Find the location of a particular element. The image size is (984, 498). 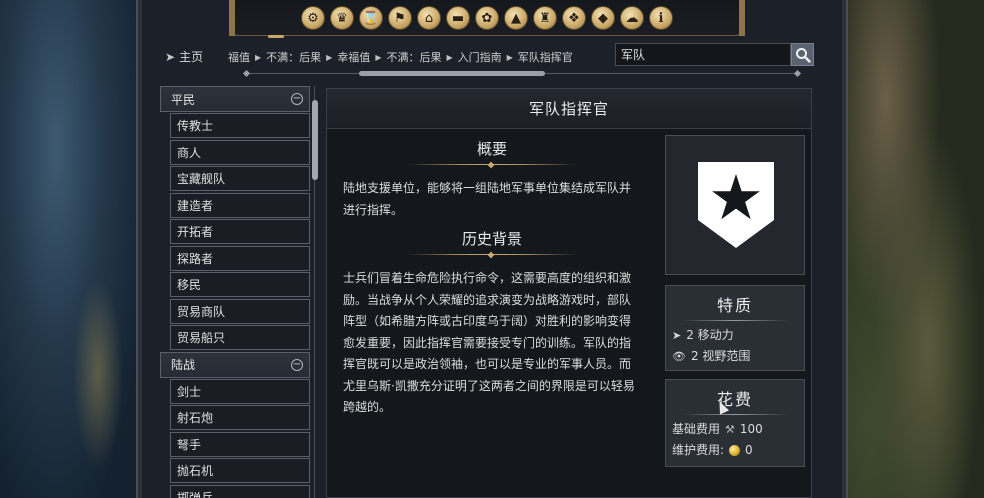

upkeep-cost: 维护费用: 0 is located at coordinates (735, 450).